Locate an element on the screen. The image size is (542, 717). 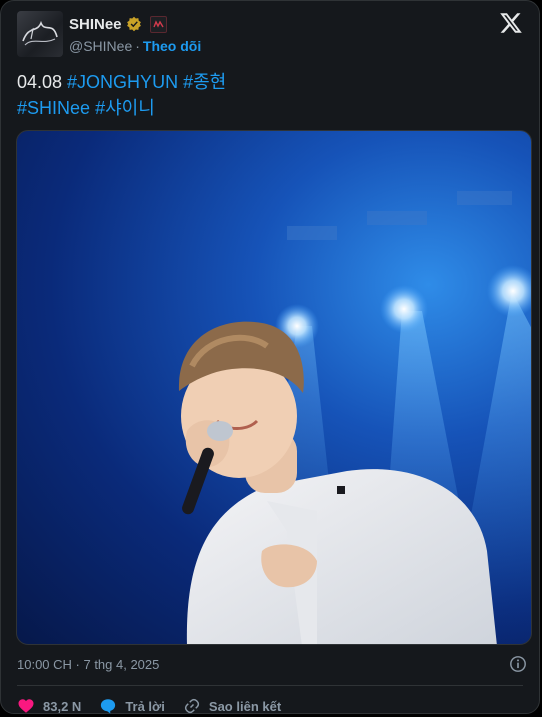
info-icon is located at coordinates (518, 664).